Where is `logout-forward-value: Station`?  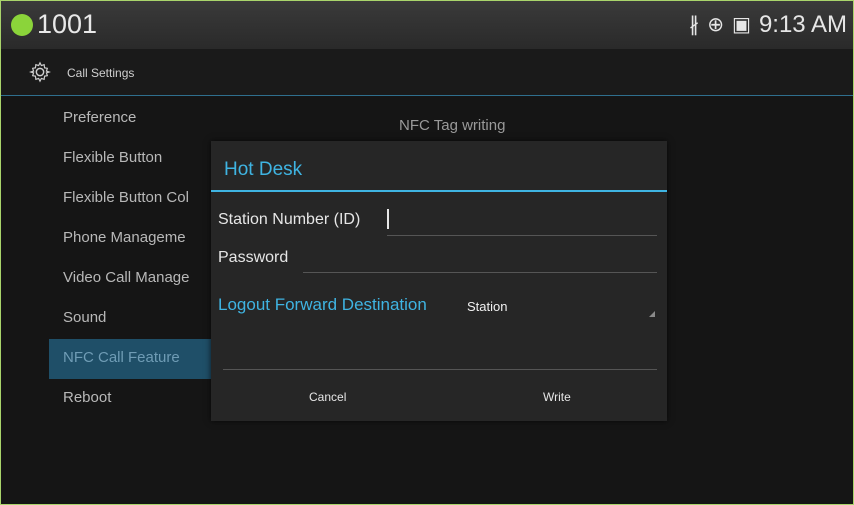
logout-forward-value: Station is located at coordinates (487, 306).